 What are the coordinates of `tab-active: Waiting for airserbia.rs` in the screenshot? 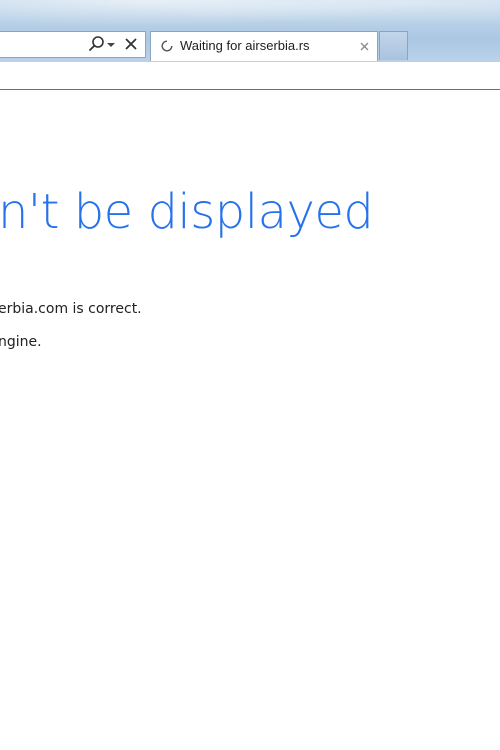 It's located at (264, 46).